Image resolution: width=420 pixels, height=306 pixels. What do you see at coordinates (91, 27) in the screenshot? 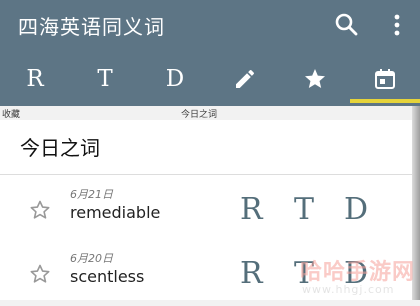
I see `app-title: 四海英语同义词` at bounding box center [91, 27].